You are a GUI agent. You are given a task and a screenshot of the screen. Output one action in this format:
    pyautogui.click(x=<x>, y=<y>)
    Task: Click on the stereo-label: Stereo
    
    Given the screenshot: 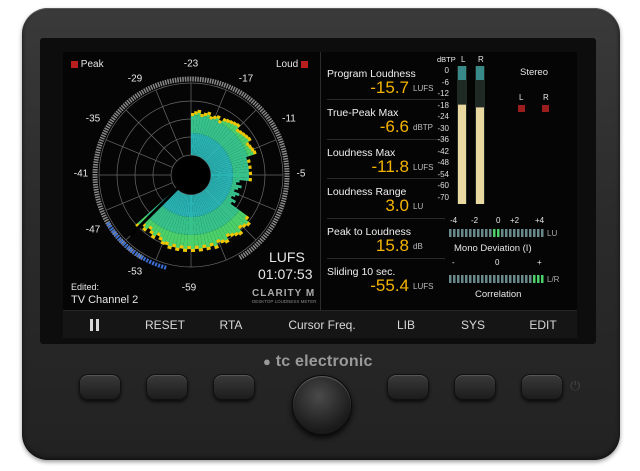 What is the action you would take?
    pyautogui.click(x=534, y=72)
    